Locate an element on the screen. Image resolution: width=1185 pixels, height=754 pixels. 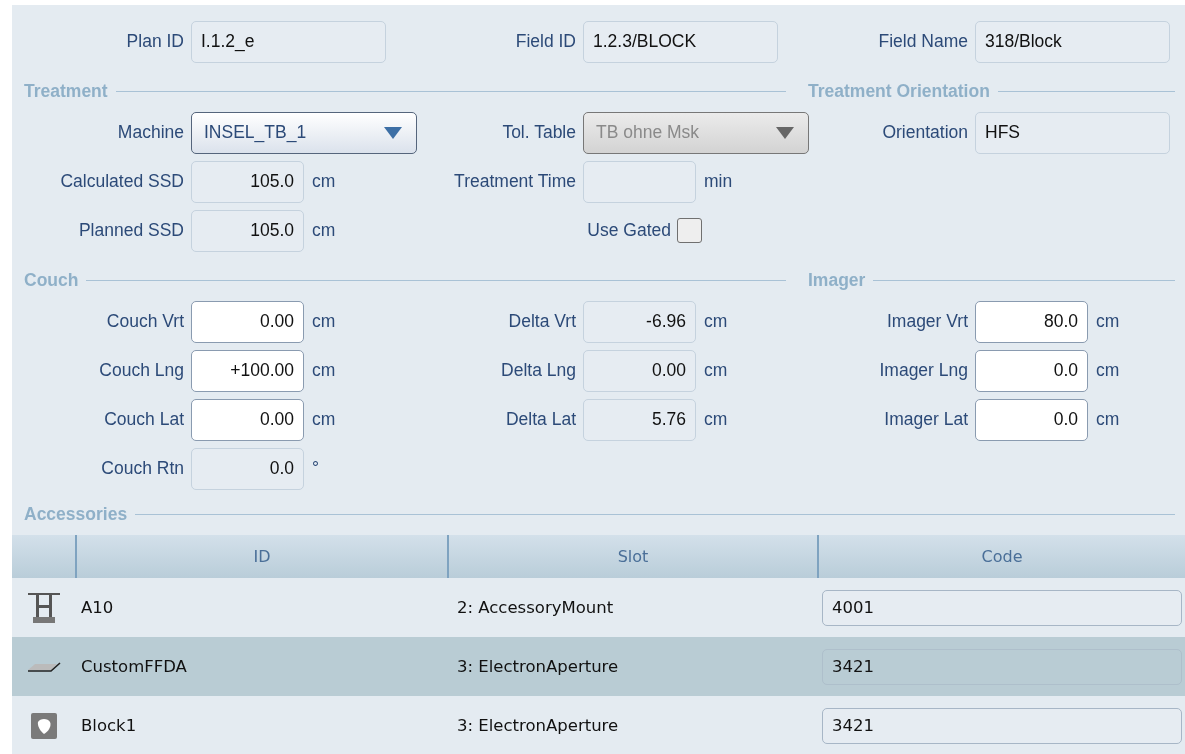
table-row: A10 2: AccessoryMount 4001 is located at coordinates (598, 607).